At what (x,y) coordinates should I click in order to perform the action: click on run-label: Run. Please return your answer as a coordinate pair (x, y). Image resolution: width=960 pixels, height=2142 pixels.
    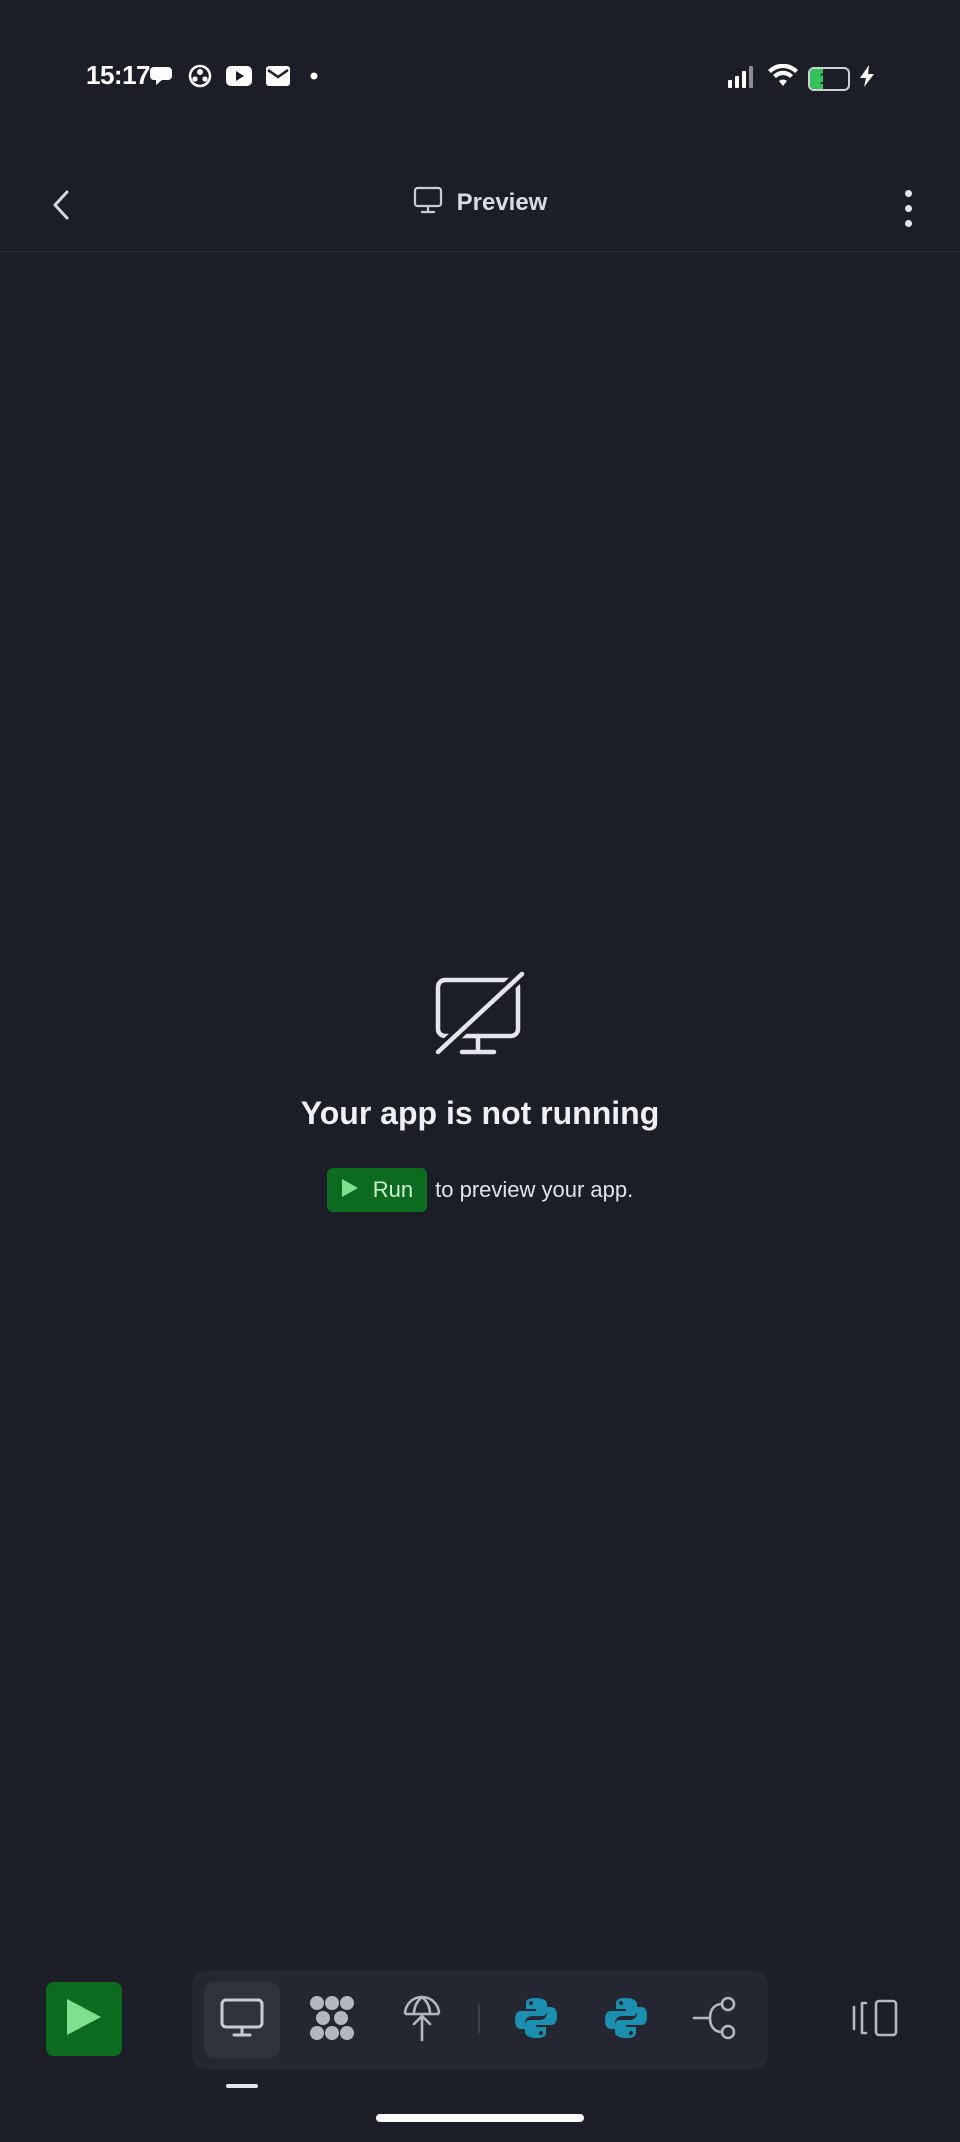
    Looking at the image, I should click on (393, 1189).